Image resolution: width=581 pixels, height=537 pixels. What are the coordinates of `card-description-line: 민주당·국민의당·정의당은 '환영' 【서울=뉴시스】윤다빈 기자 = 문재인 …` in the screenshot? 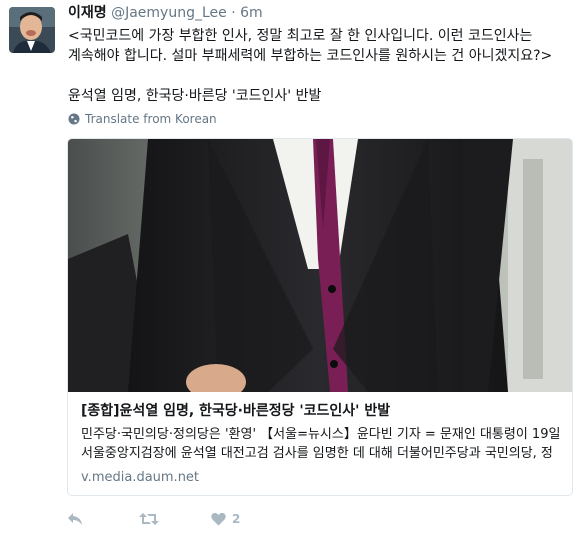 It's located at (321, 434).